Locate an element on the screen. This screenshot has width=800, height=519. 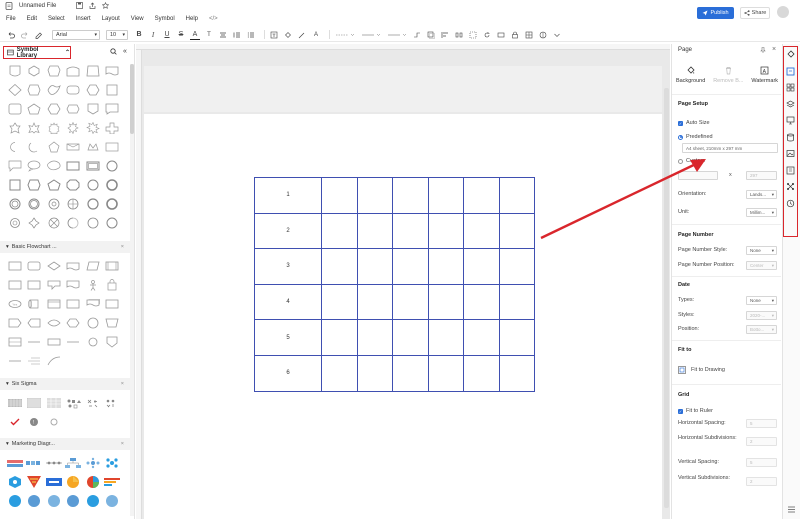
lock-icon is located at coordinates (515, 35).